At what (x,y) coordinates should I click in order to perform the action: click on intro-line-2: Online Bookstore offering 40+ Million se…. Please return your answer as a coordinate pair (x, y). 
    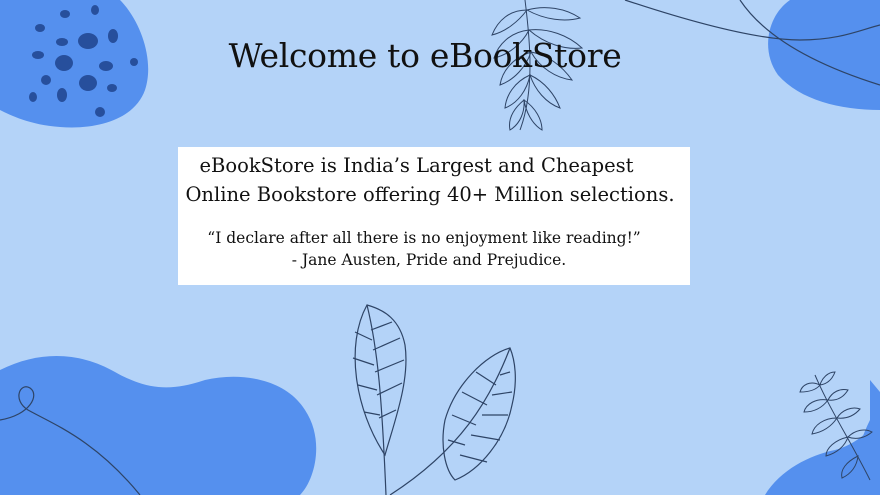
    Looking at the image, I should click on (430, 194).